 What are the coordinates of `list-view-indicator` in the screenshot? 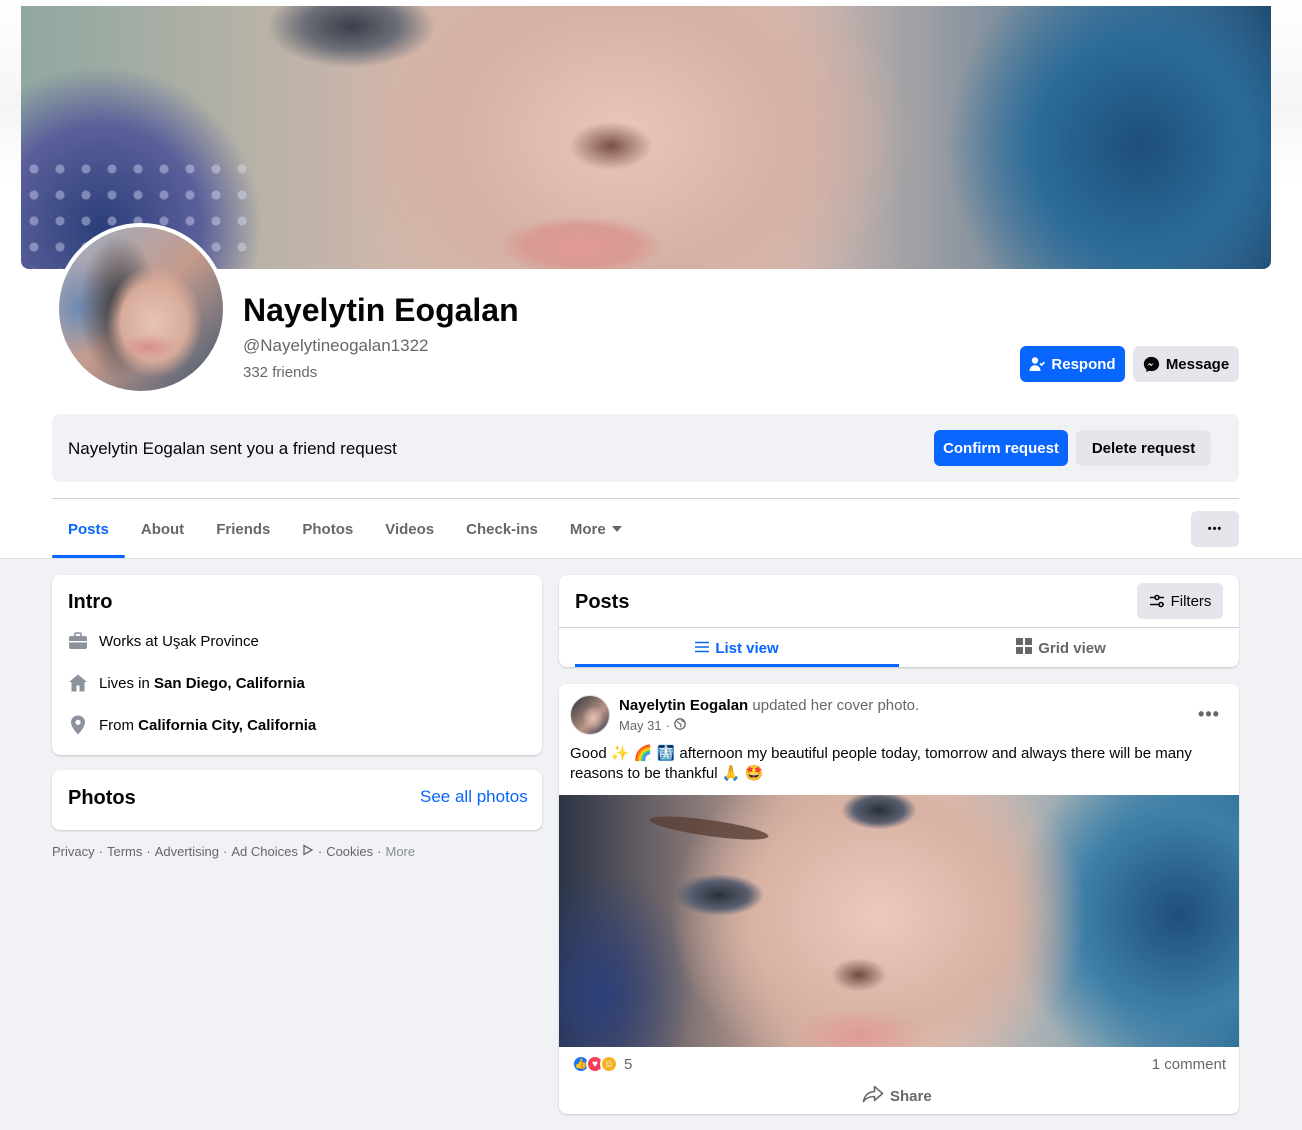 It's located at (737, 665).